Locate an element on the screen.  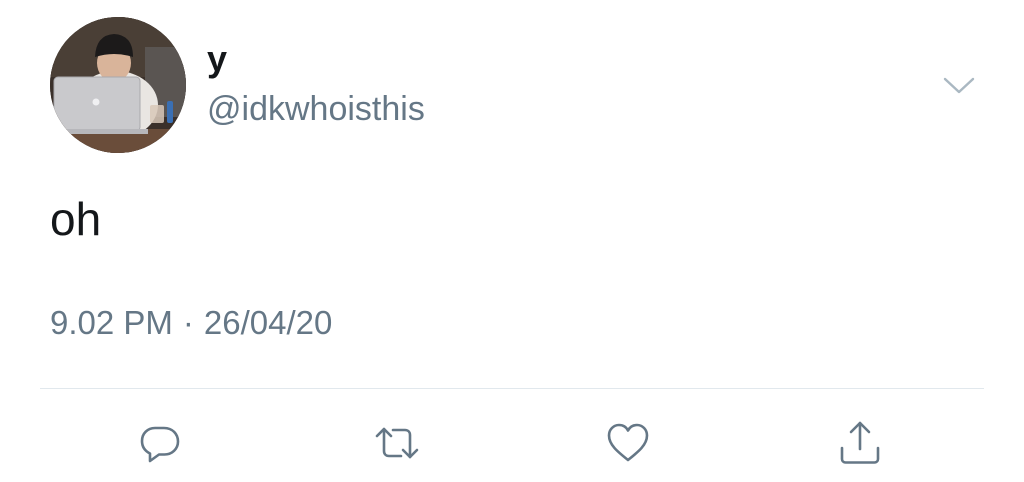
timestamp: 9.02 PM · 26/04/20 is located at coordinates (191, 323).